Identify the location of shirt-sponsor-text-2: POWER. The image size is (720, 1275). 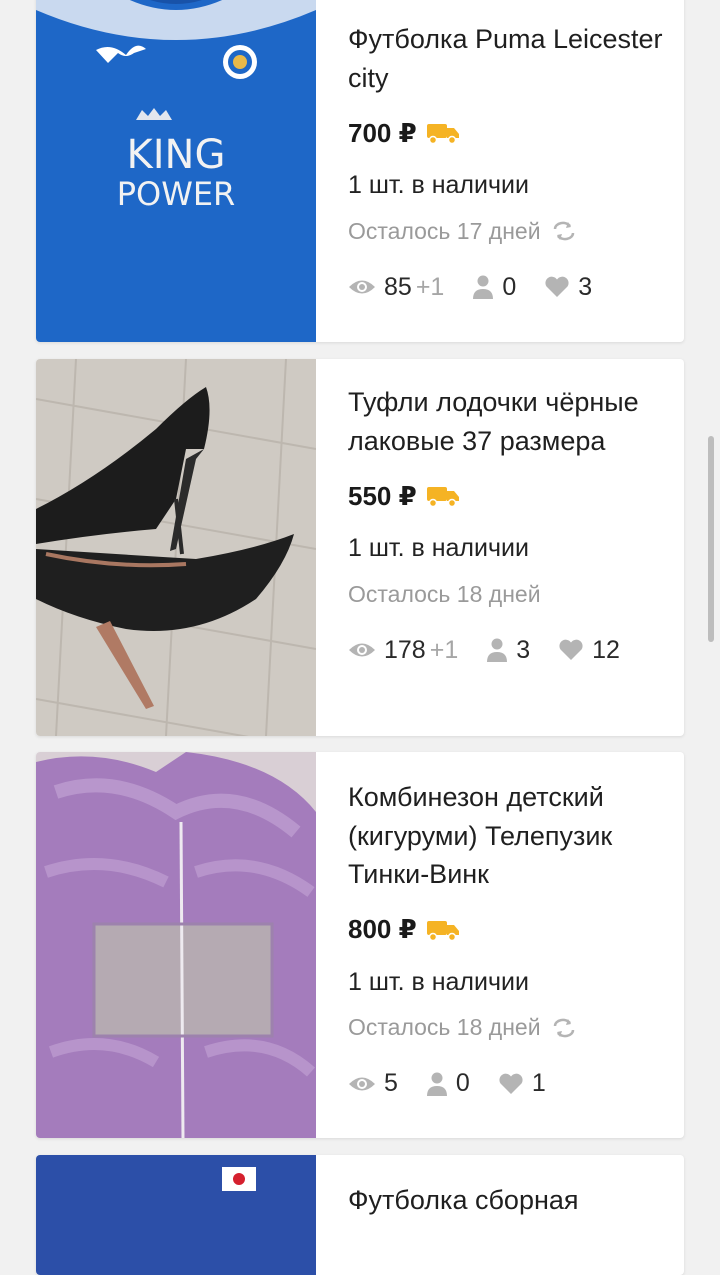
(176, 194).